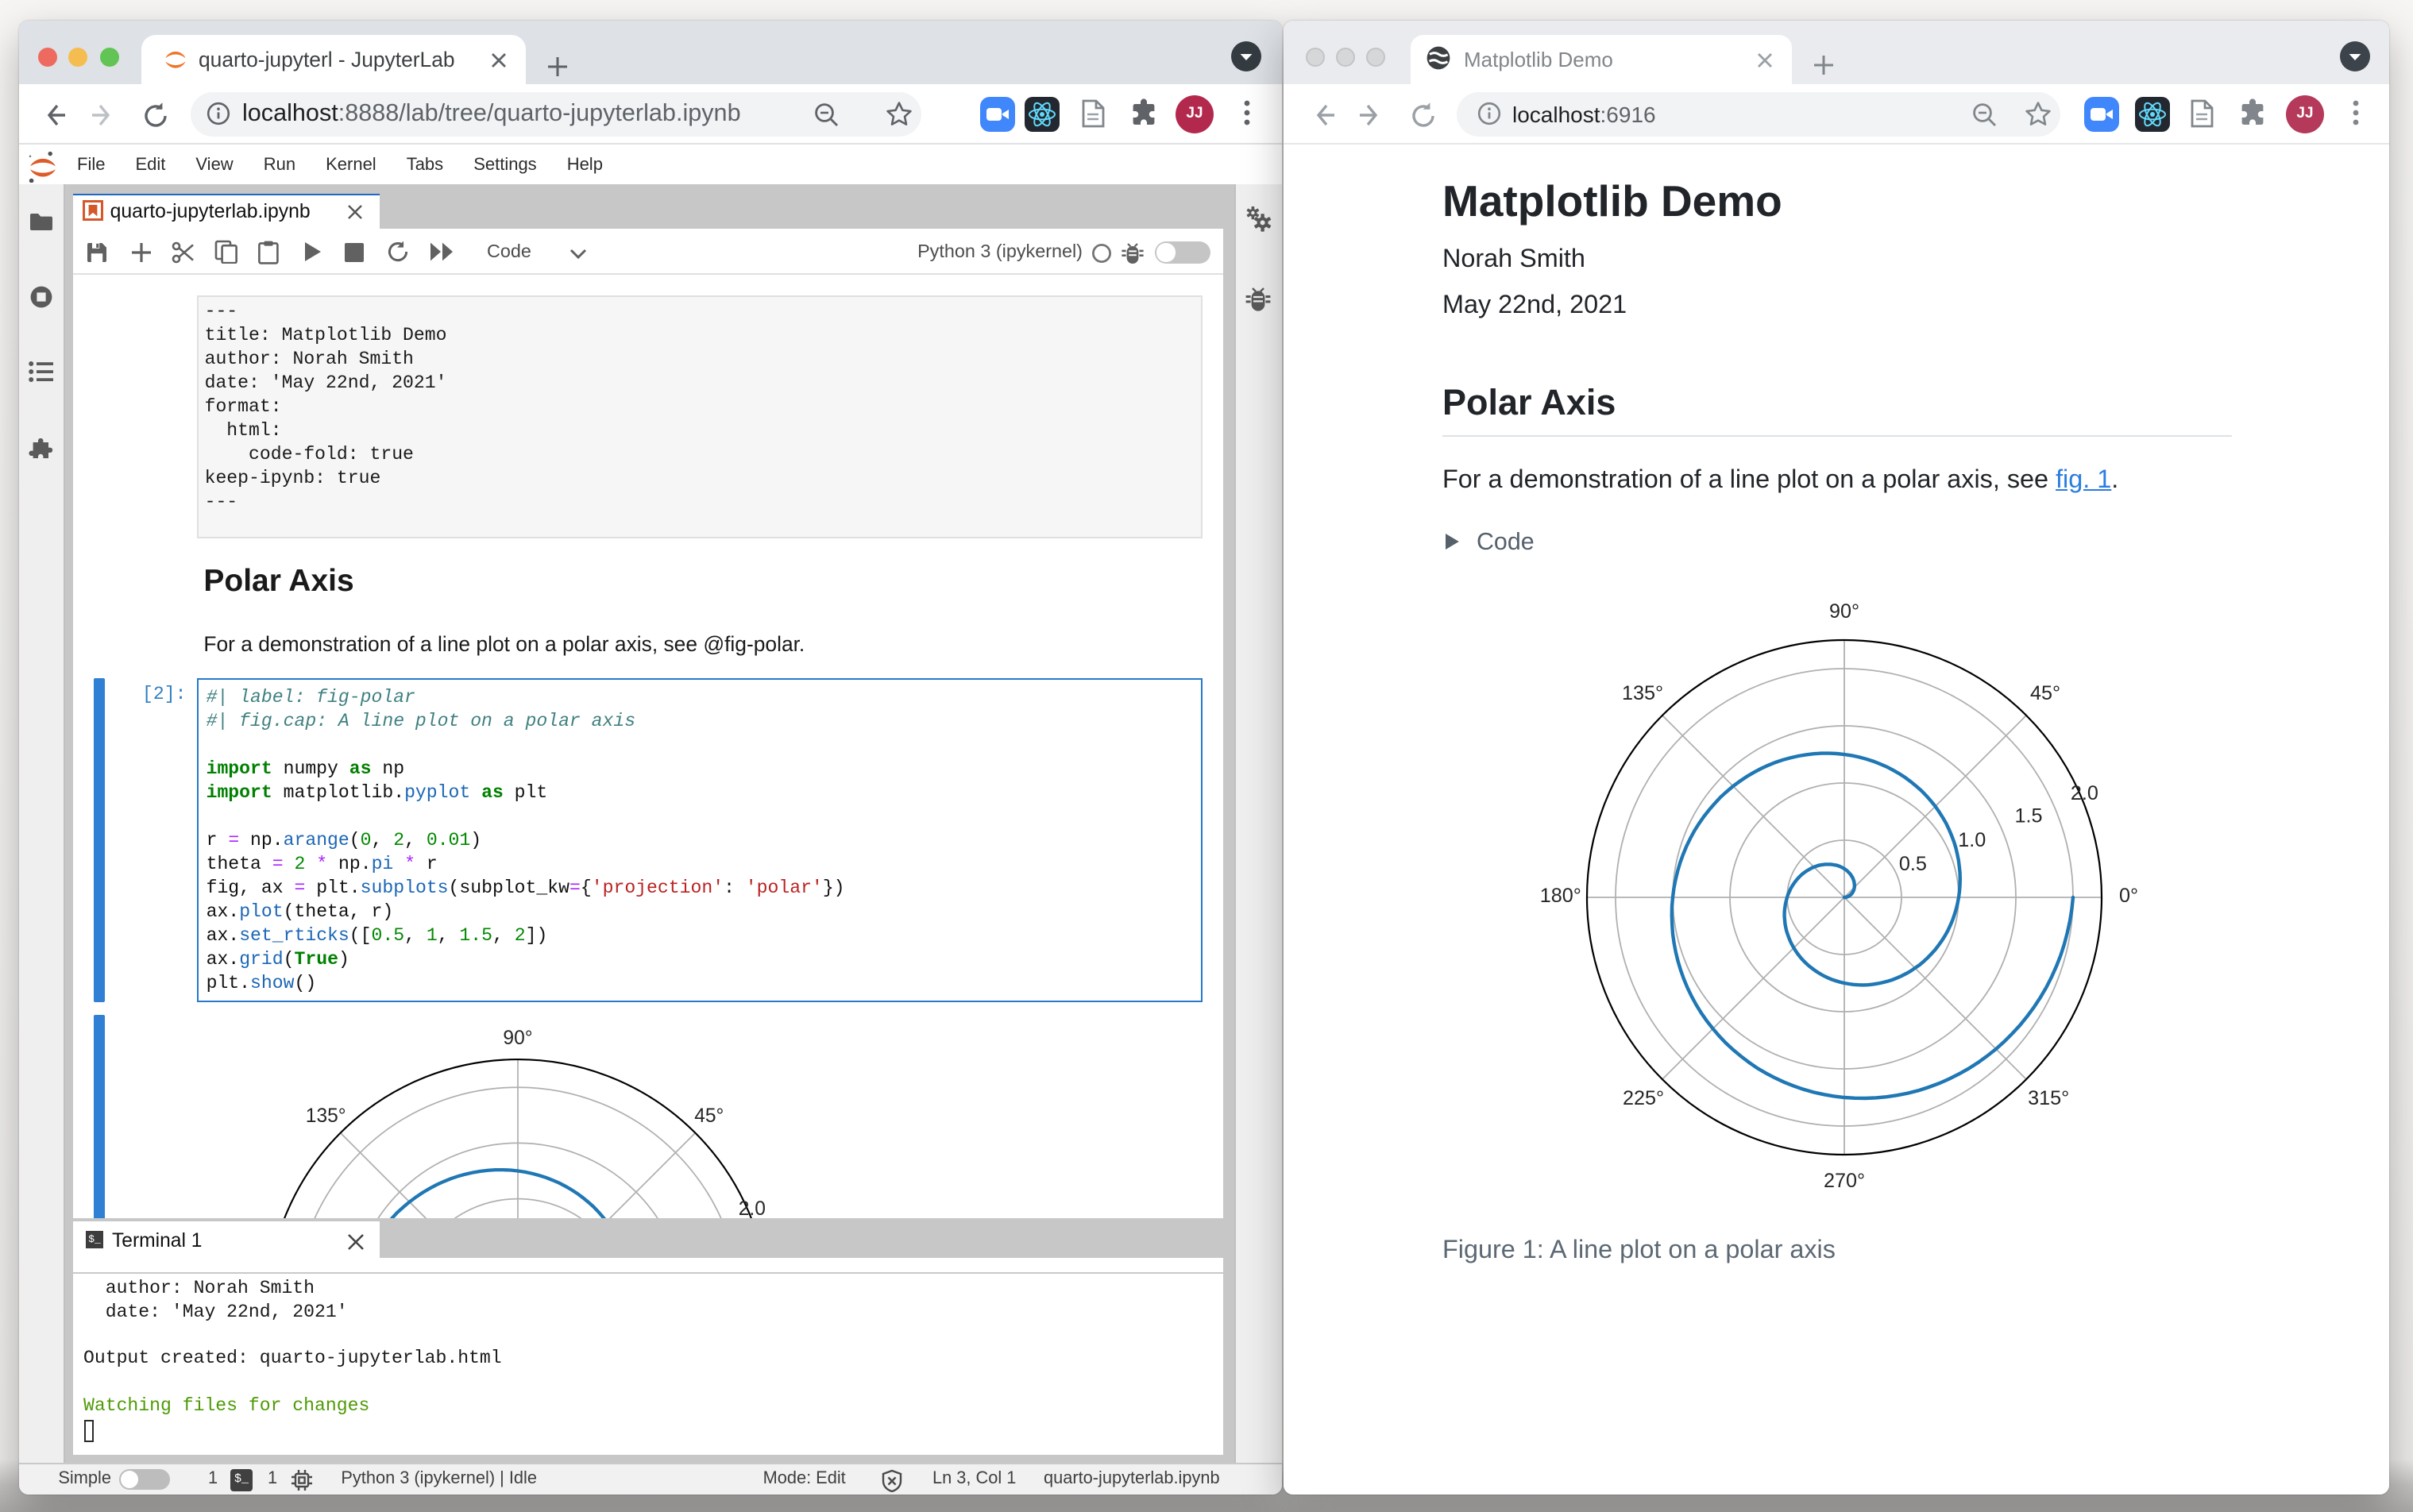  I want to click on svg-text: 180°, so click(1560, 896).